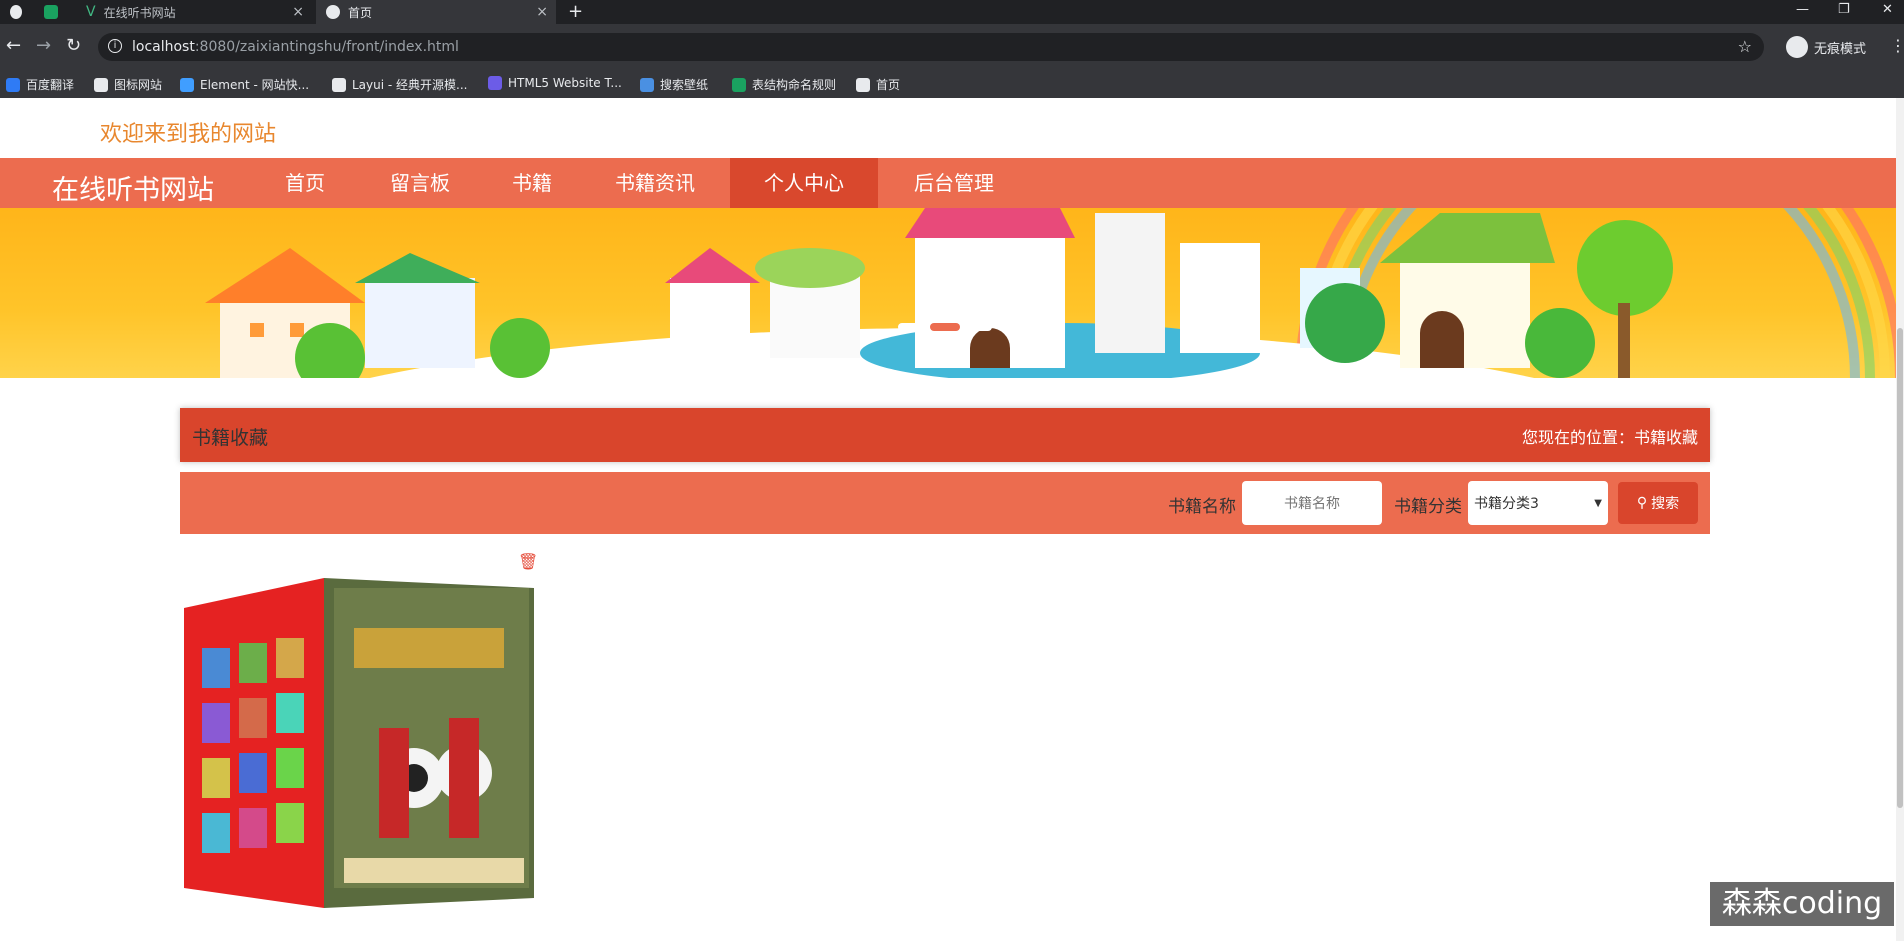  What do you see at coordinates (50, 85) in the screenshot?
I see `bookmark-label: 百度翻译` at bounding box center [50, 85].